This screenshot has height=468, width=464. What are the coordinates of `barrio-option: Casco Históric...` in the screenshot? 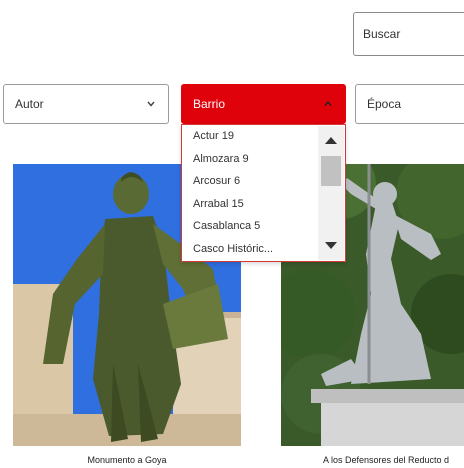 It's located at (249, 249).